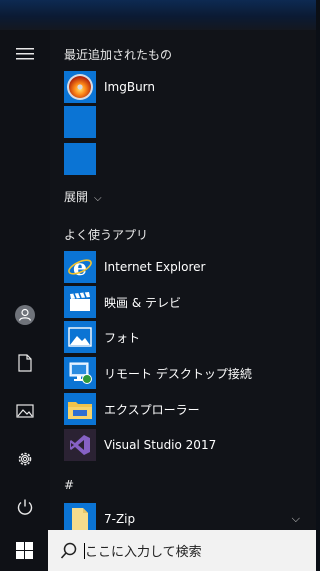  What do you see at coordinates (143, 552) in the screenshot?
I see `search-placeholder: ここに入力して検索` at bounding box center [143, 552].